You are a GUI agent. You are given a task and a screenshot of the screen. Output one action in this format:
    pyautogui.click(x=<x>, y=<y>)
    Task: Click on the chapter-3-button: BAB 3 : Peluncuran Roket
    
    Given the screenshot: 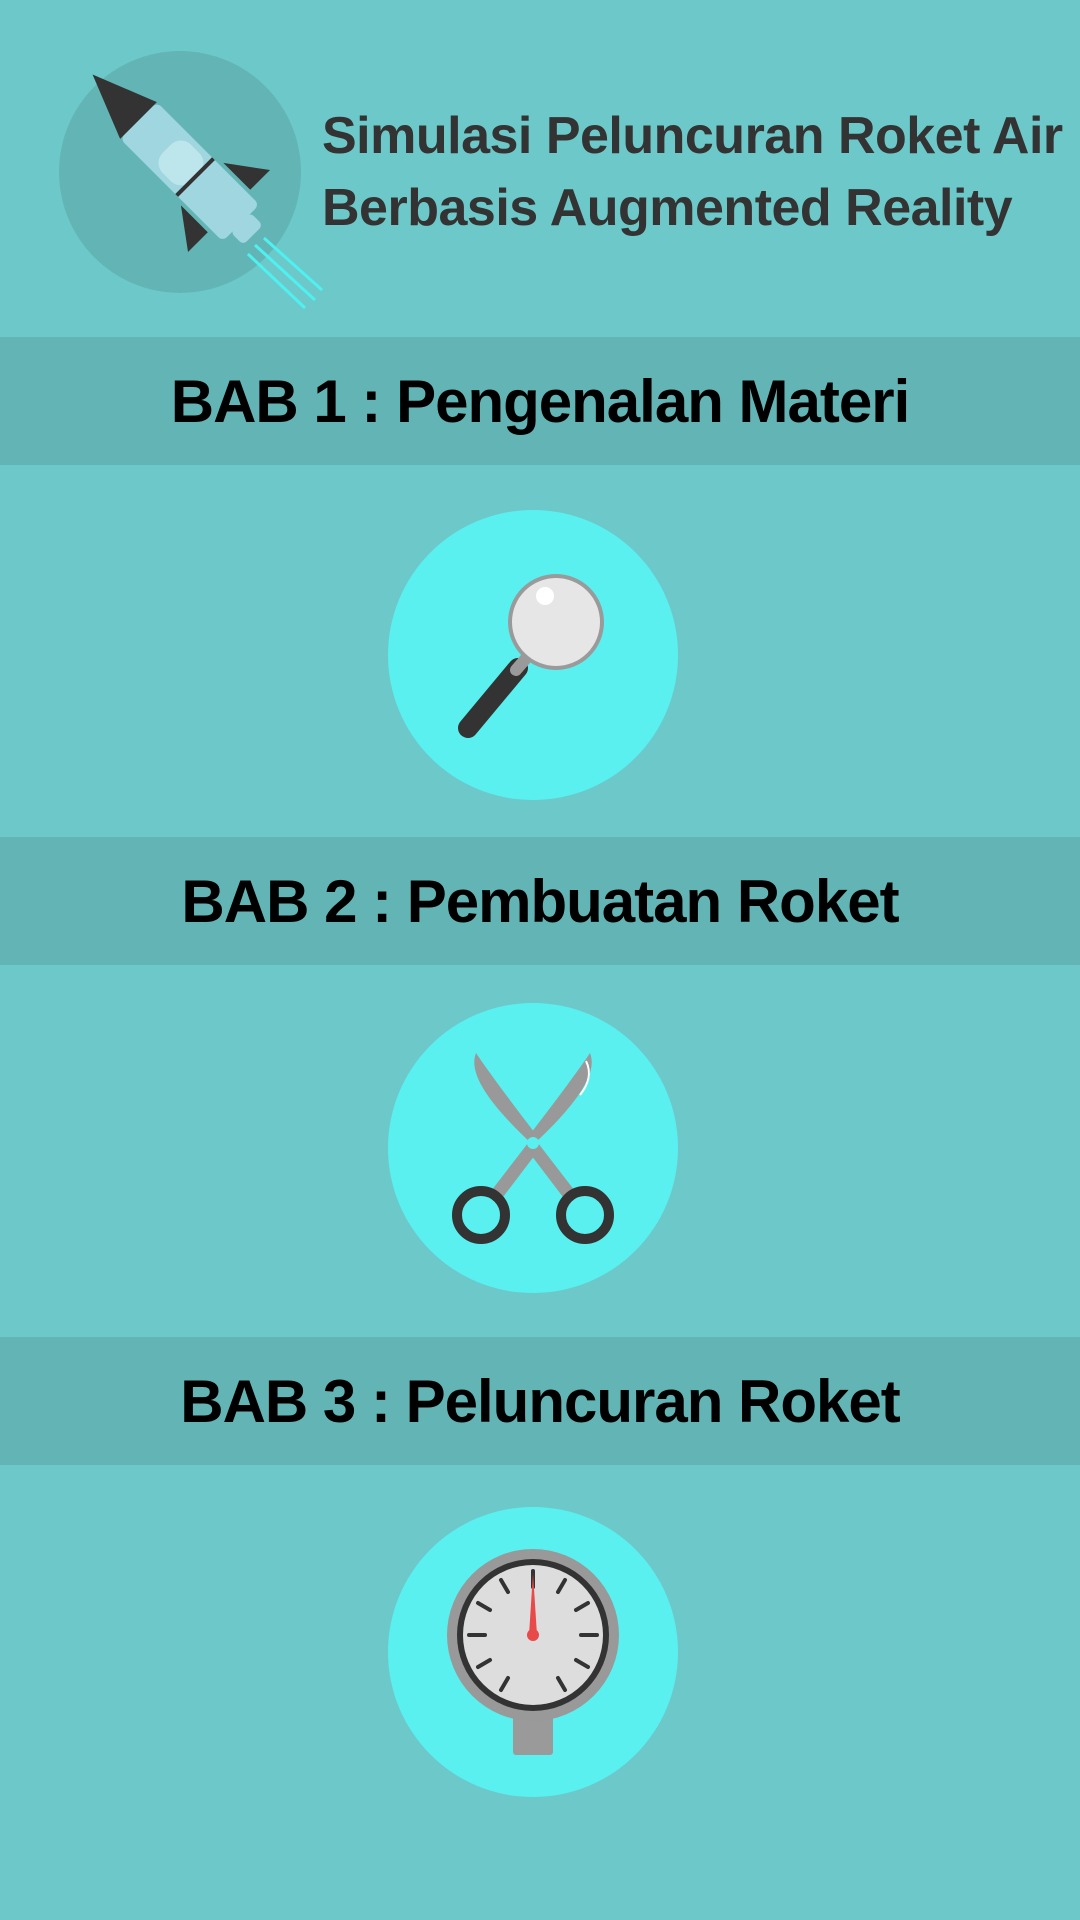 What is the action you would take?
    pyautogui.click(x=540, y=1401)
    